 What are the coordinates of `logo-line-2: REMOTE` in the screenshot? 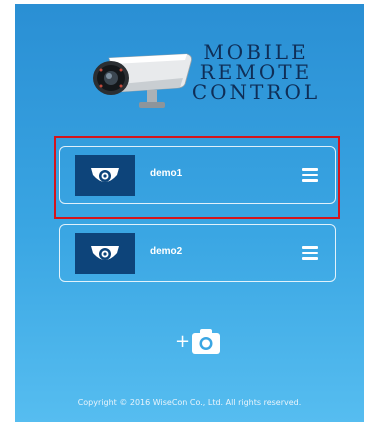 It's located at (256, 72).